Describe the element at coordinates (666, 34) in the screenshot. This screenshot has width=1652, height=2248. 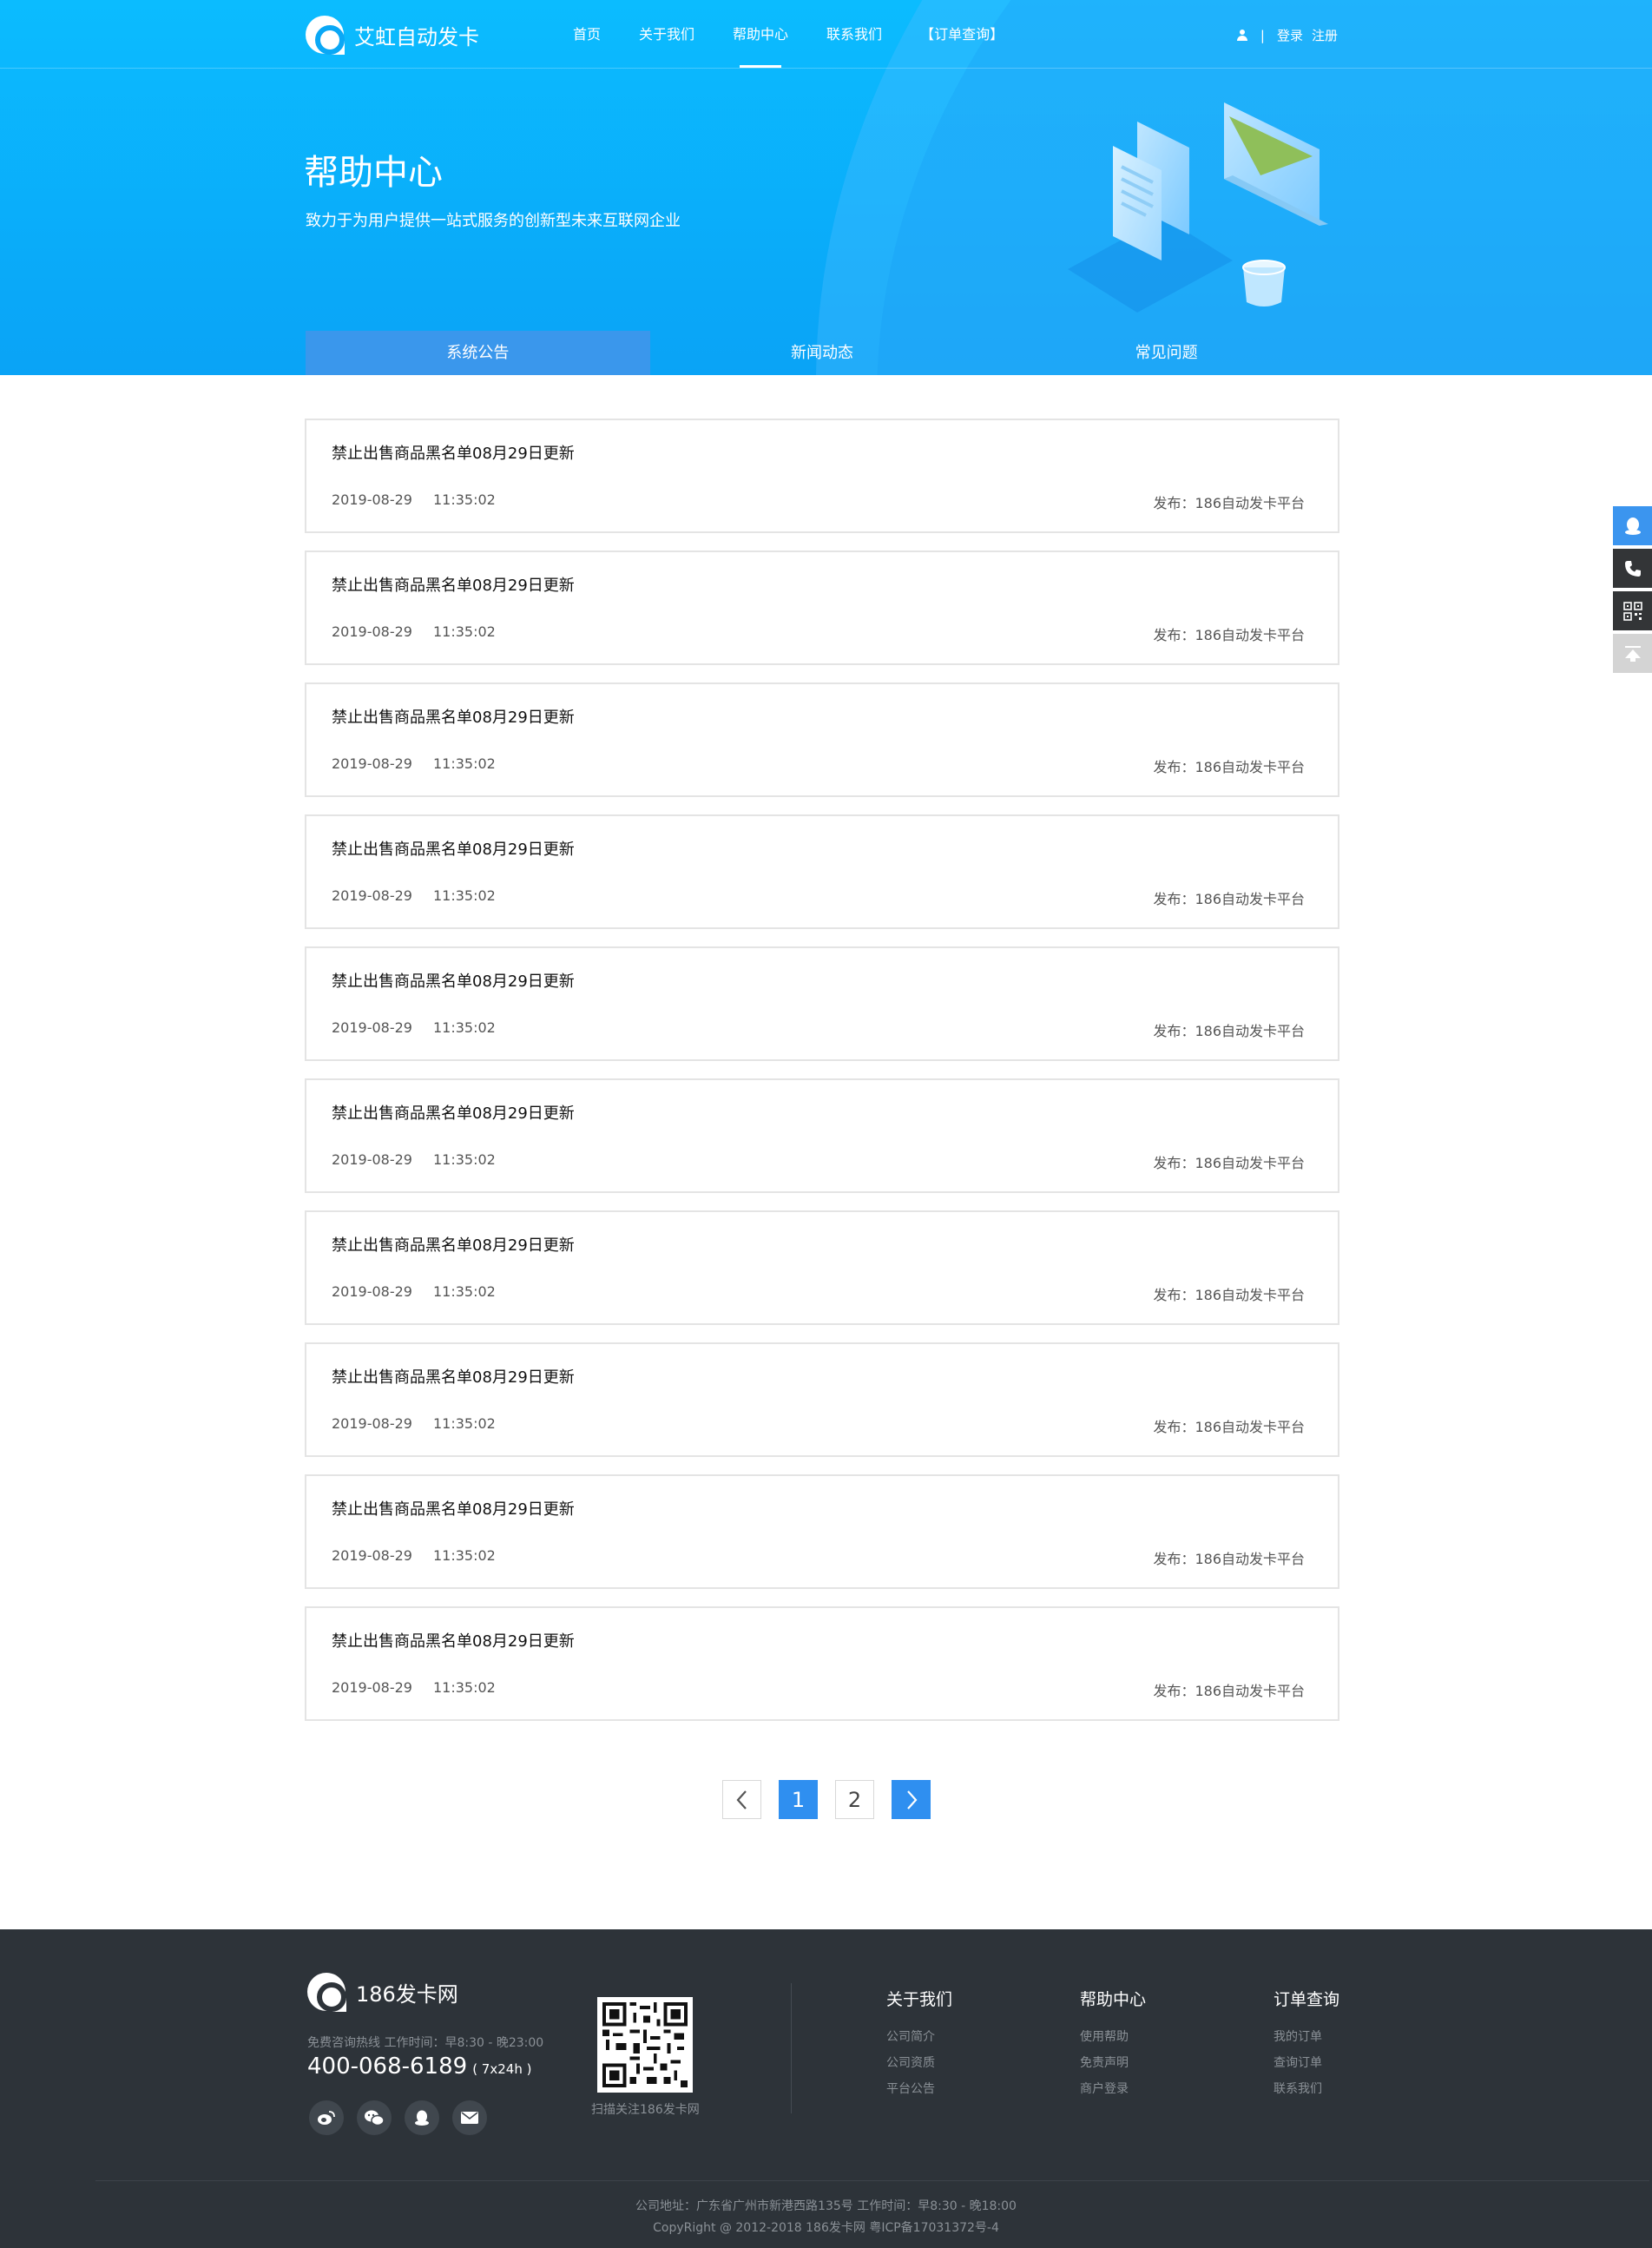
I see `nav-item-about: 关于我们` at that location.